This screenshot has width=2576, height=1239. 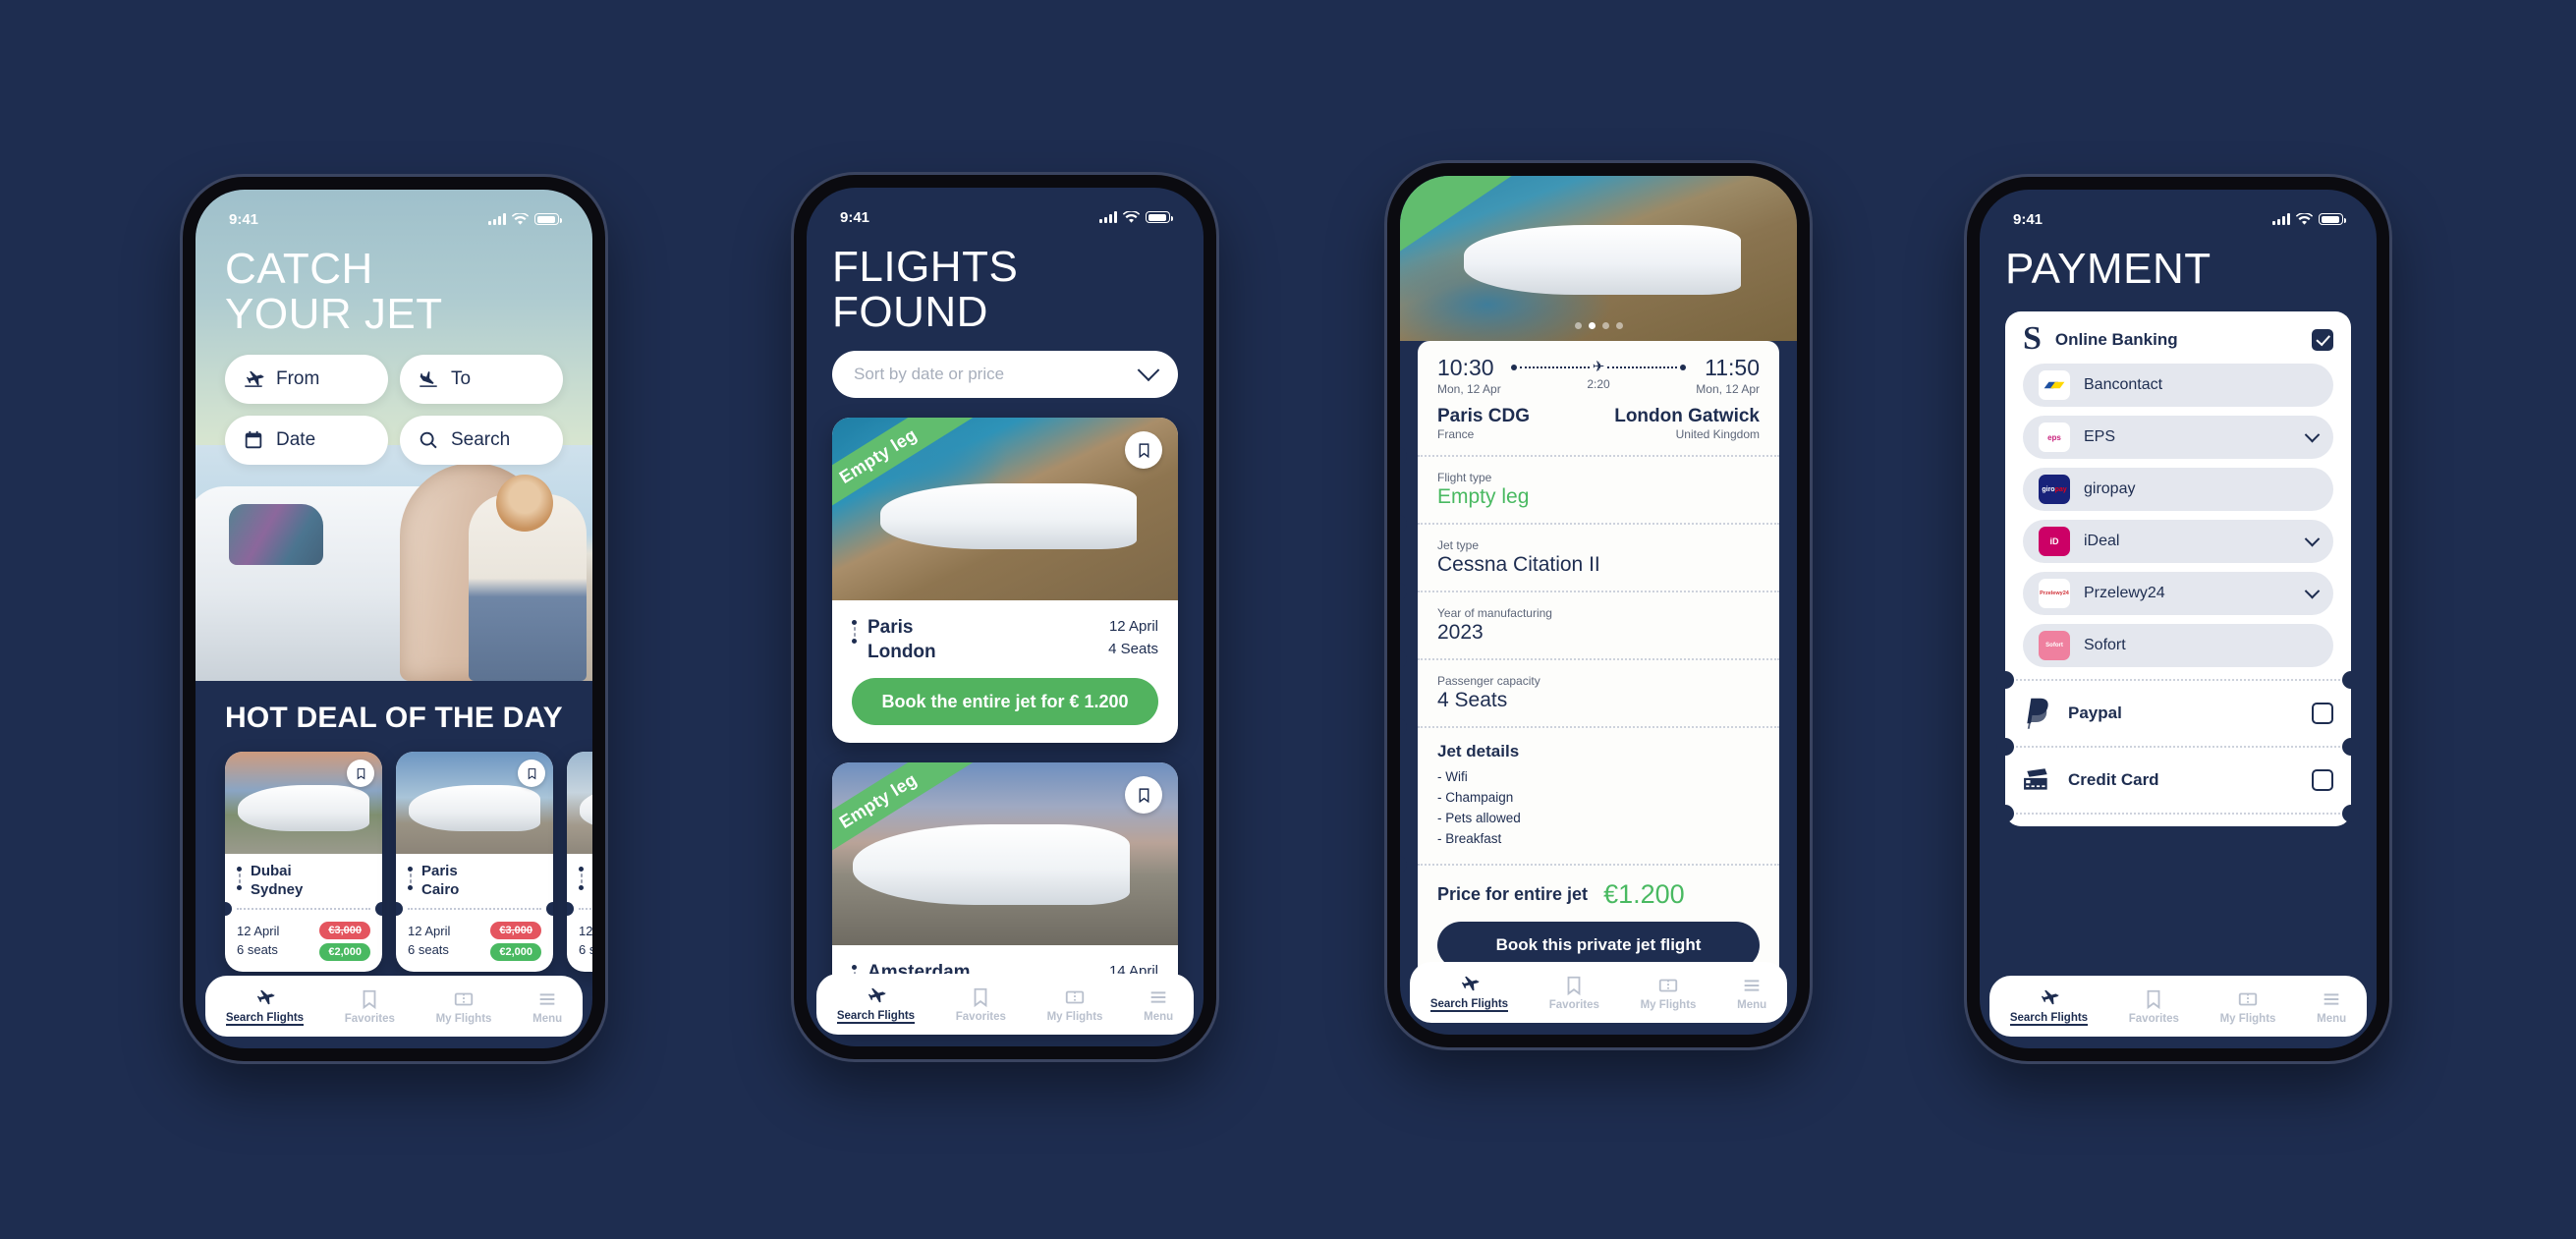 I want to click on arrive-airport: London Gatwick, so click(x=1687, y=416).